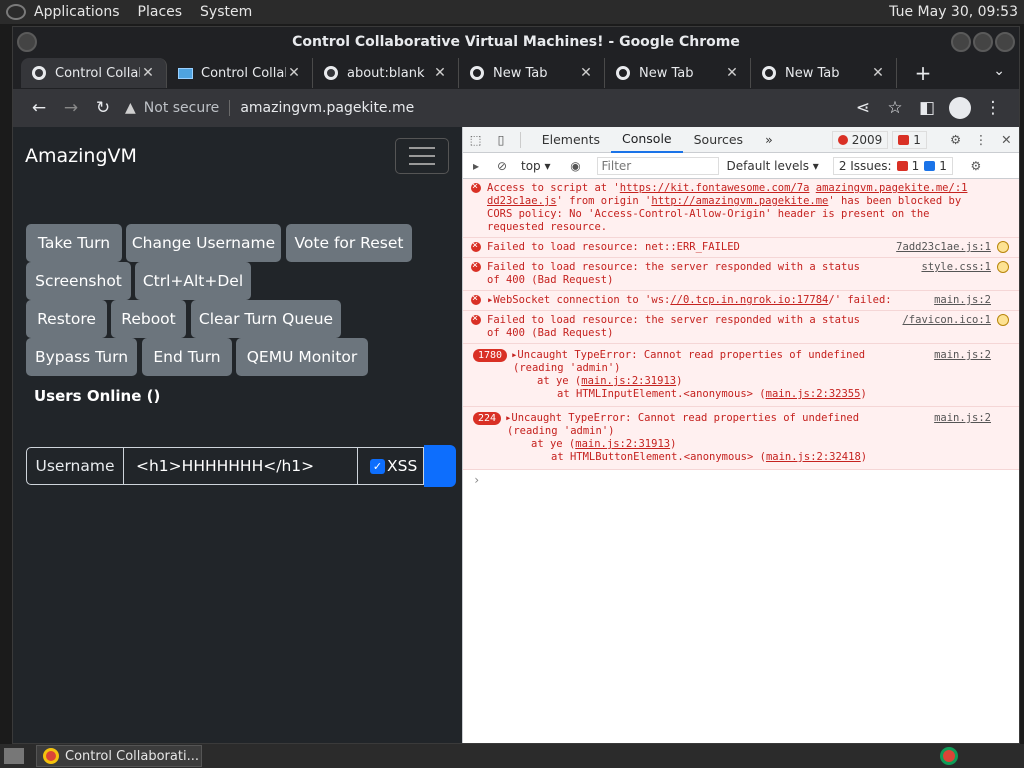 This screenshot has height=768, width=1024. I want to click on tab-control-collab-1: Control Collab ✕, so click(94, 73).